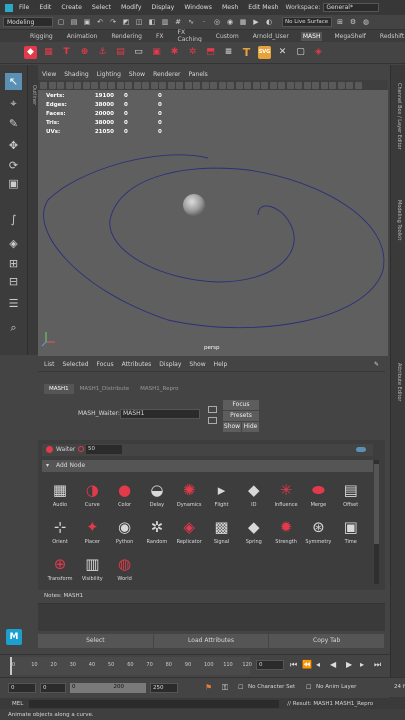 This screenshot has height=720, width=405. I want to click on ae-menu-list: List, so click(49, 364).